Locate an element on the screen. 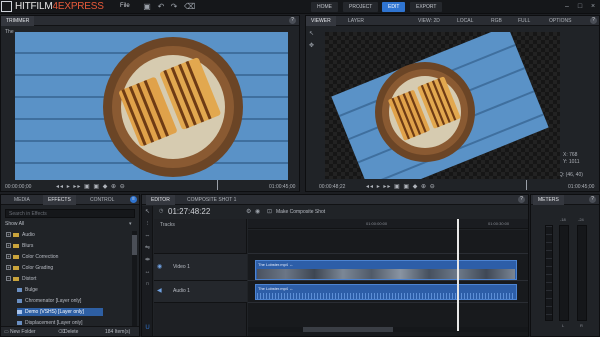 This screenshot has width=600, height=337. space-dropdown: LOCAL is located at coordinates (465, 21).